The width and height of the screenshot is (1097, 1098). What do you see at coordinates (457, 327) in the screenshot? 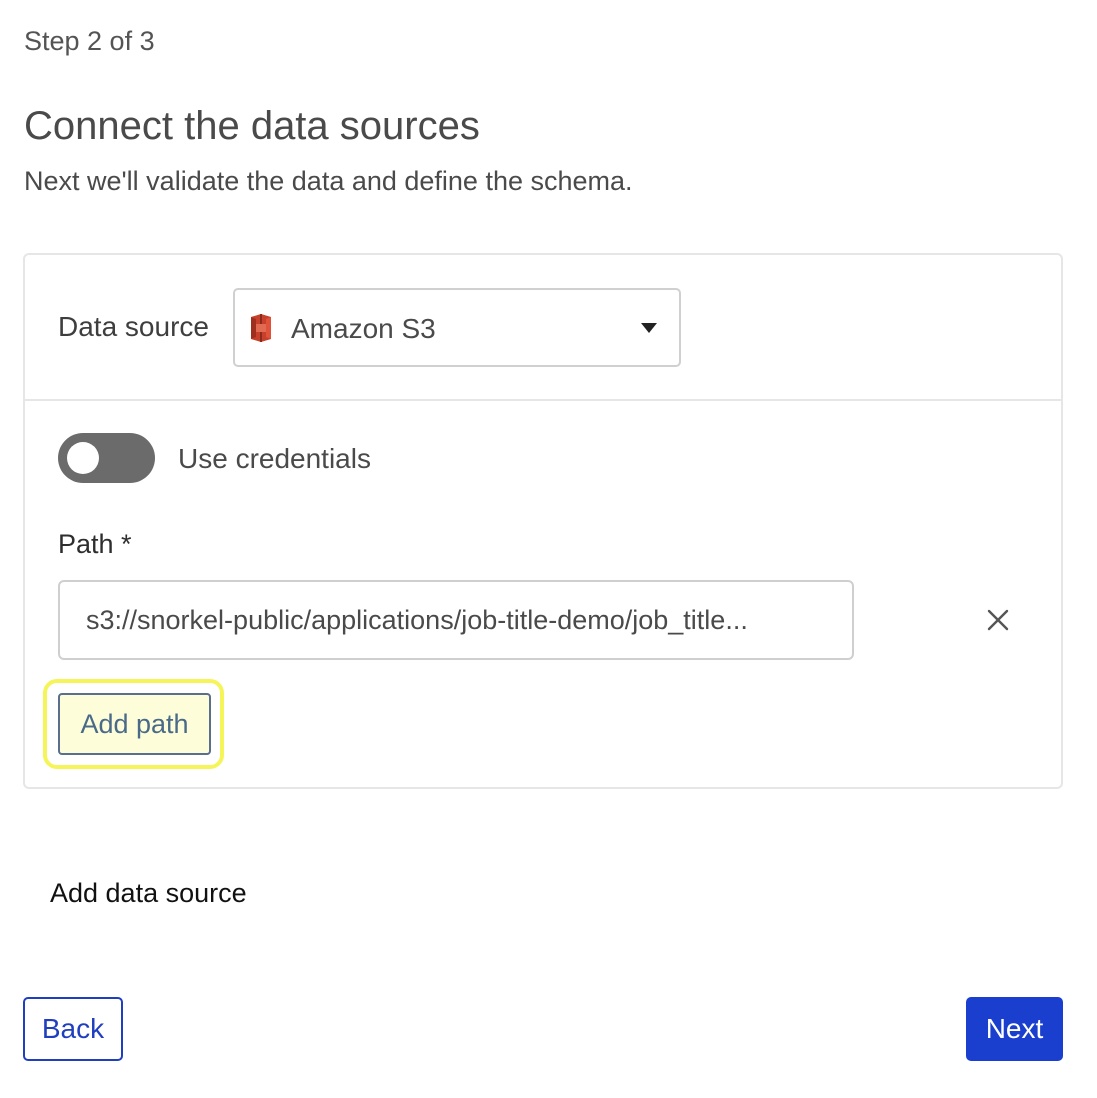
I see `data-source-select: Amazon S3` at bounding box center [457, 327].